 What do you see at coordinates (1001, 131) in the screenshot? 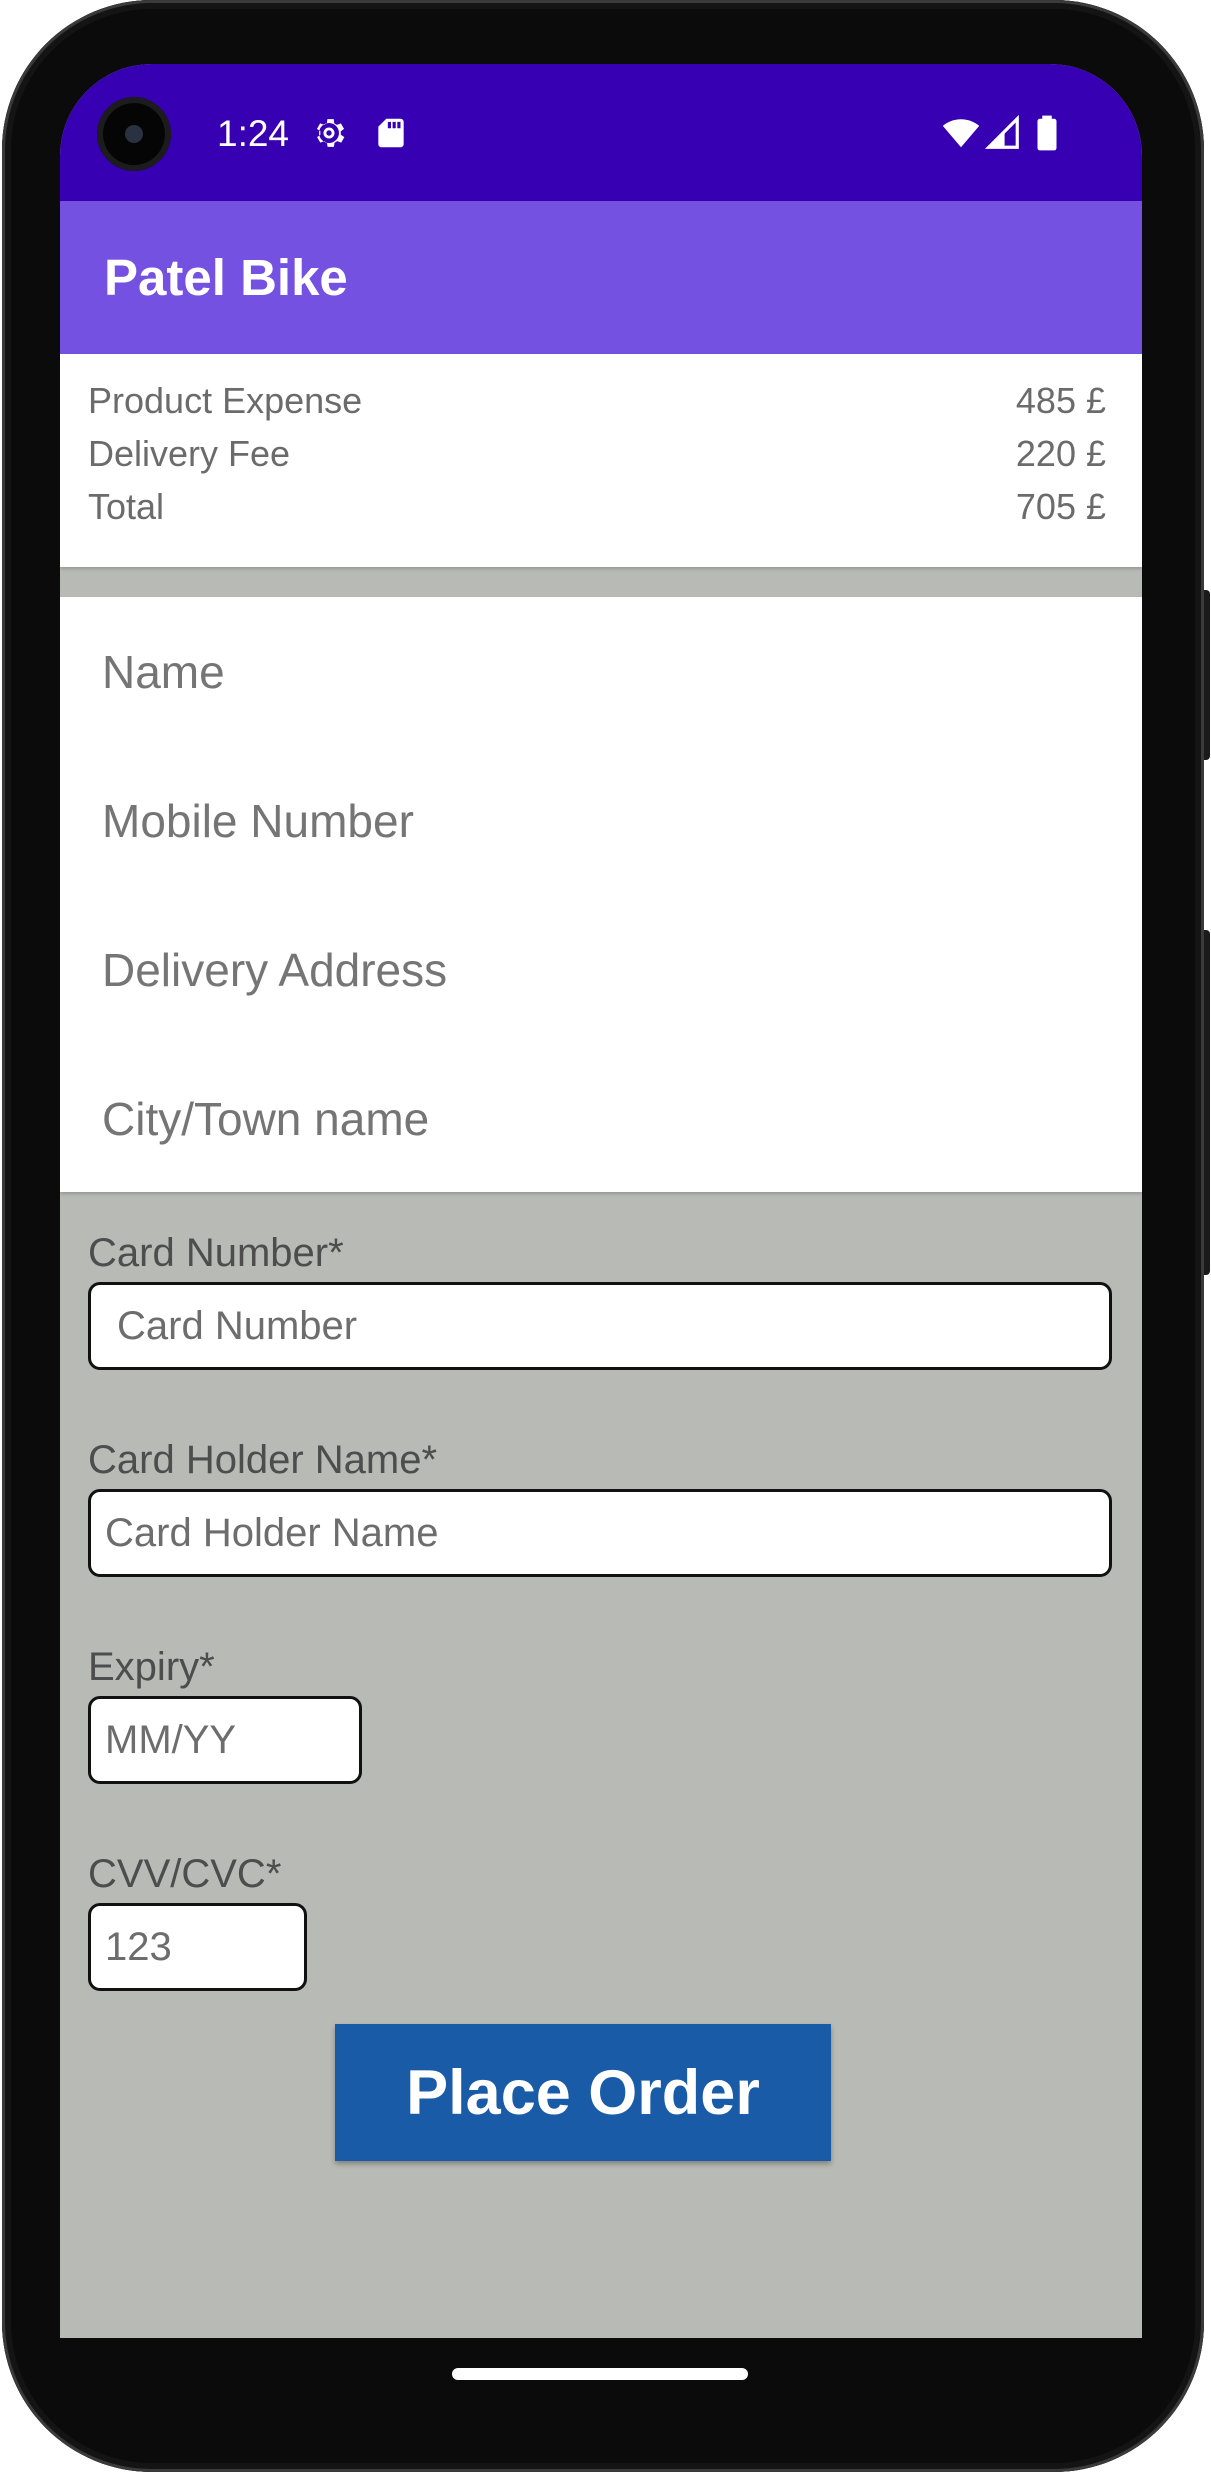
I see `cell-signal-icon` at bounding box center [1001, 131].